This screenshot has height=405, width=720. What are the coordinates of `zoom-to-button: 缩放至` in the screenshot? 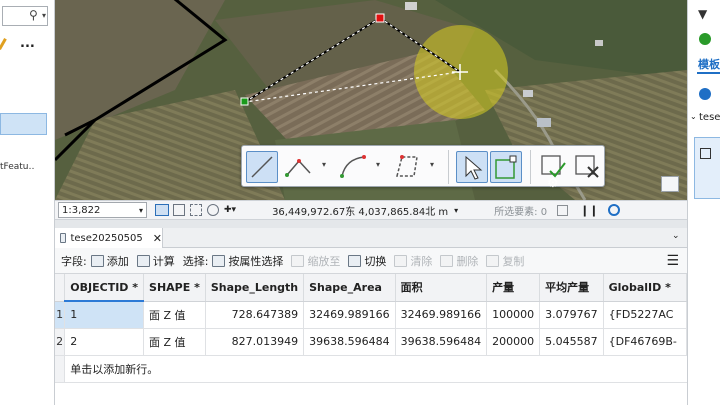 It's located at (315, 261).